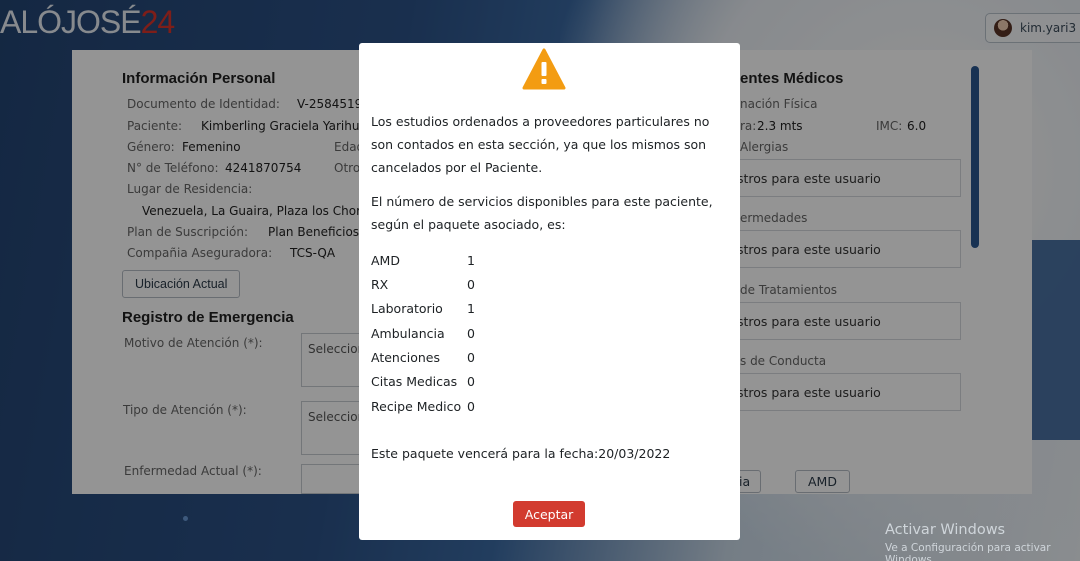  Describe the element at coordinates (945, 530) in the screenshot. I see `windows-activation-title: Activar Windows` at that location.